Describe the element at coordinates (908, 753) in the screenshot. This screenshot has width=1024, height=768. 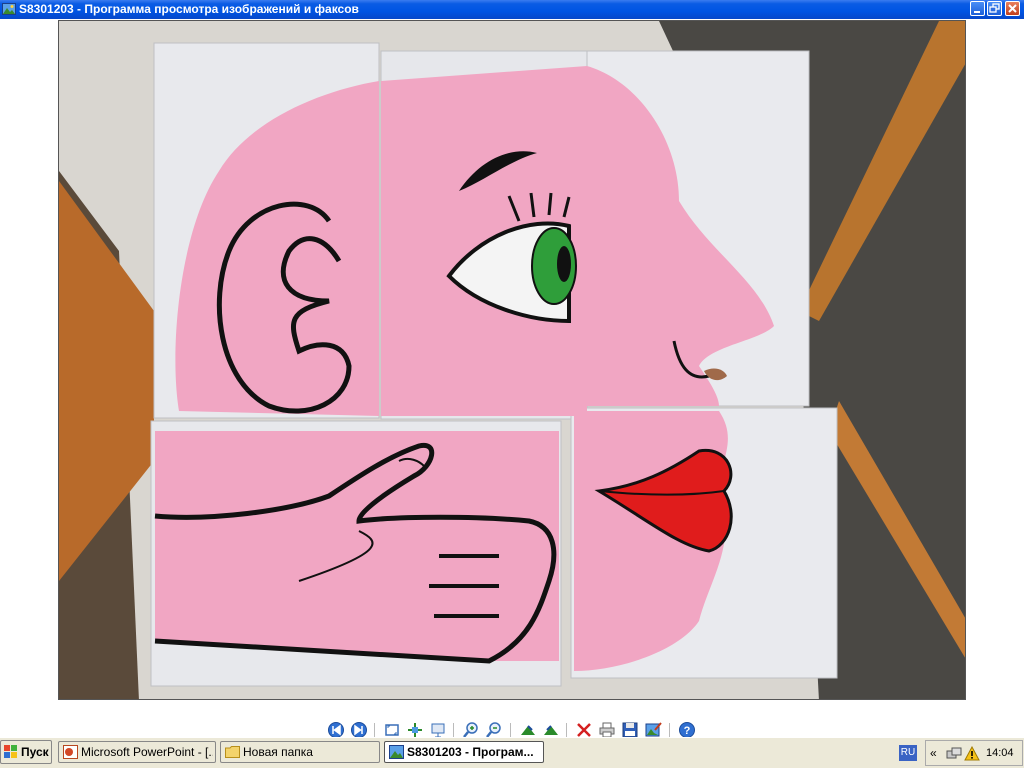
I see `language-indicator: RU` at that location.